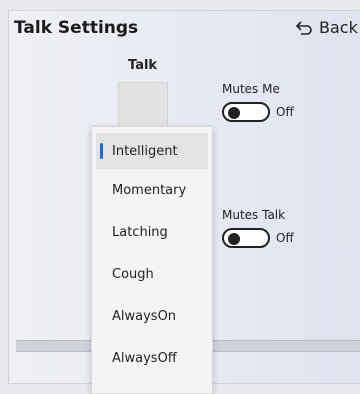 This screenshot has height=394, width=360. I want to click on mutes-me-toggle, so click(246, 112).